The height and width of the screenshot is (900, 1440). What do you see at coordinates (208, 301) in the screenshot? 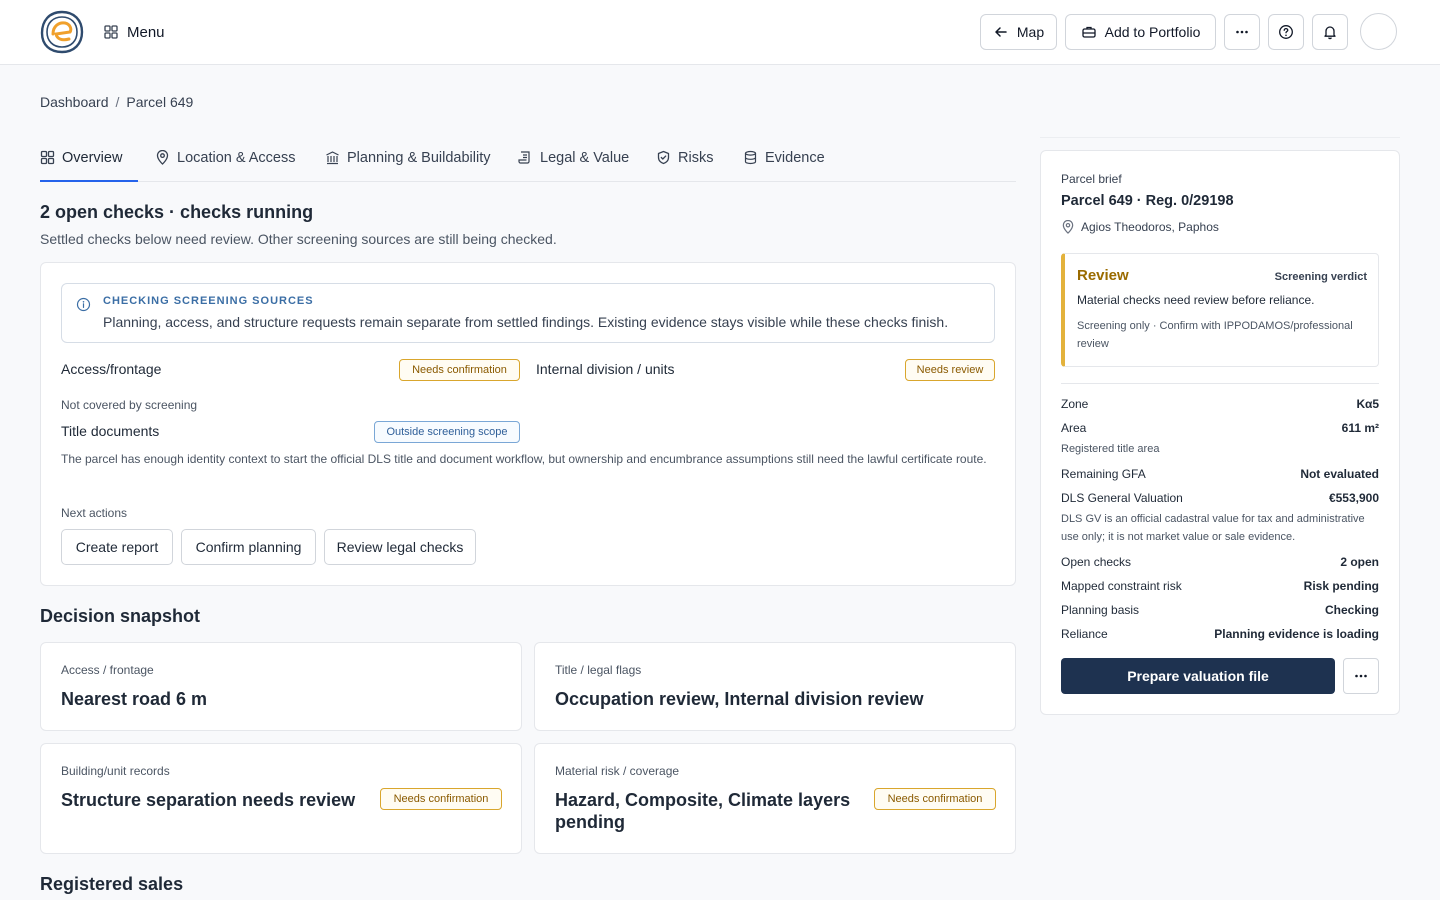
I see `notice-title: CHECKING SCREENING SOURCES` at bounding box center [208, 301].